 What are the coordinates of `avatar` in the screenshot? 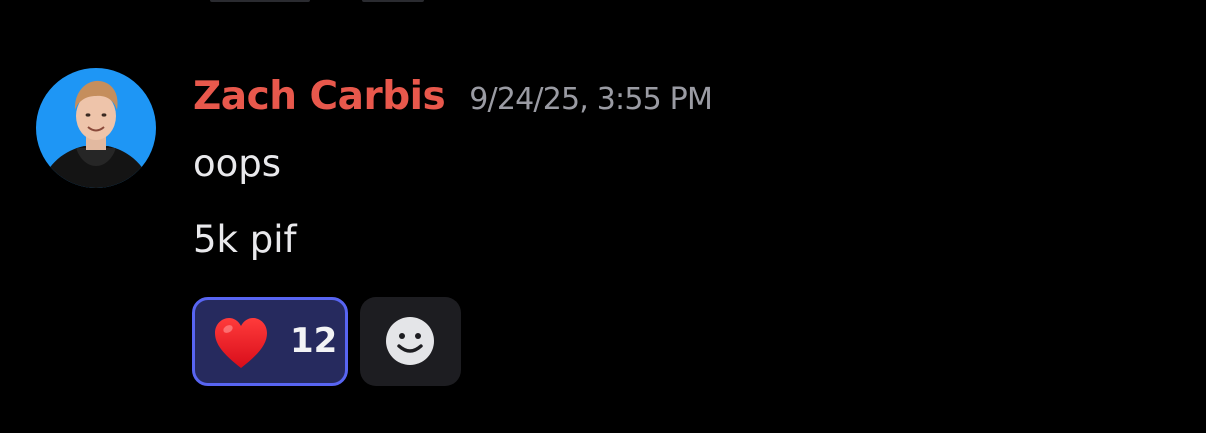 It's located at (96, 128).